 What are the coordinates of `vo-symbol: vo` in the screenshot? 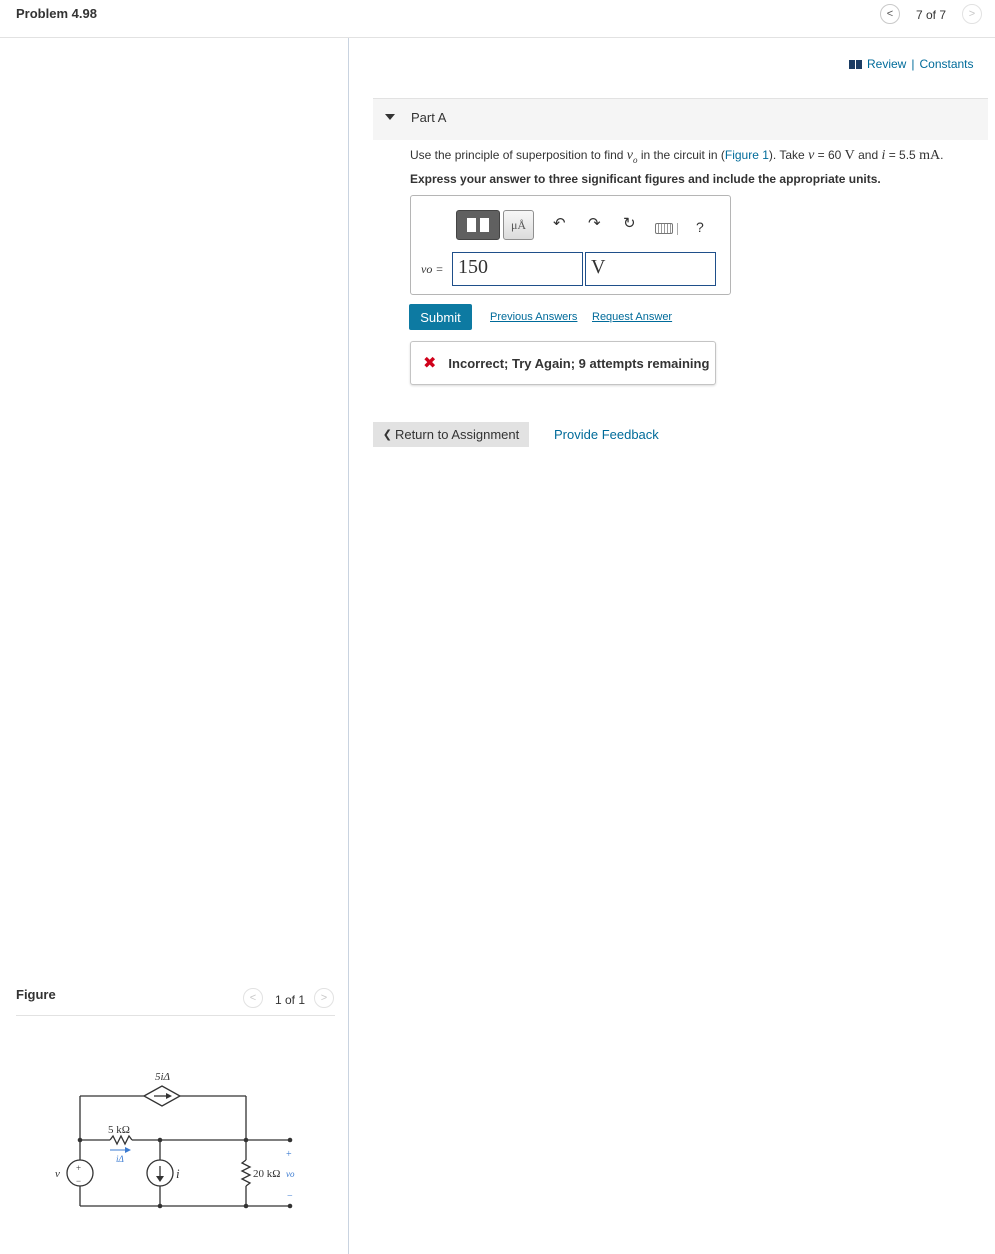 It's located at (632, 156).